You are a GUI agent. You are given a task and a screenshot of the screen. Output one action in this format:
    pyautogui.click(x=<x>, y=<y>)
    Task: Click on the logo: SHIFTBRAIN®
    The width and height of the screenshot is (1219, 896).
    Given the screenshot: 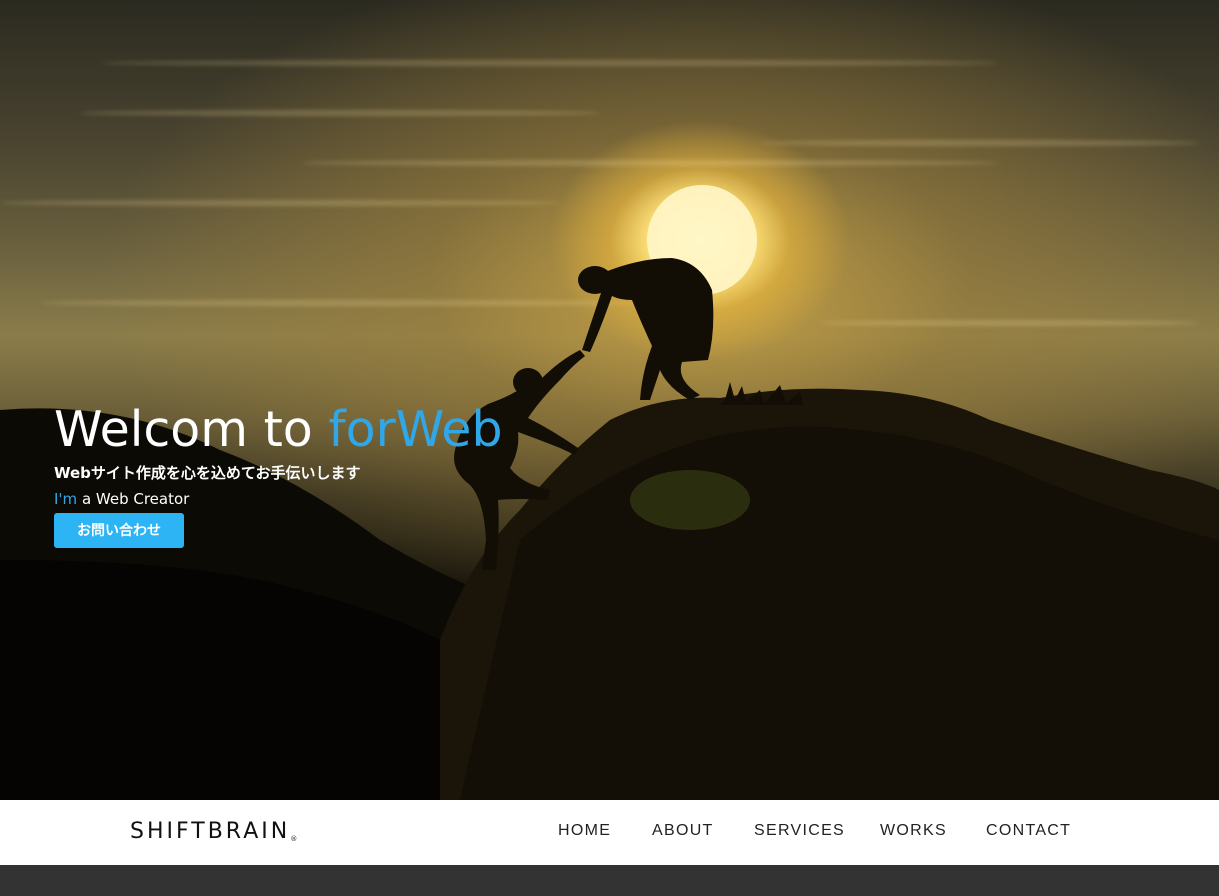 What is the action you would take?
    pyautogui.click(x=213, y=831)
    